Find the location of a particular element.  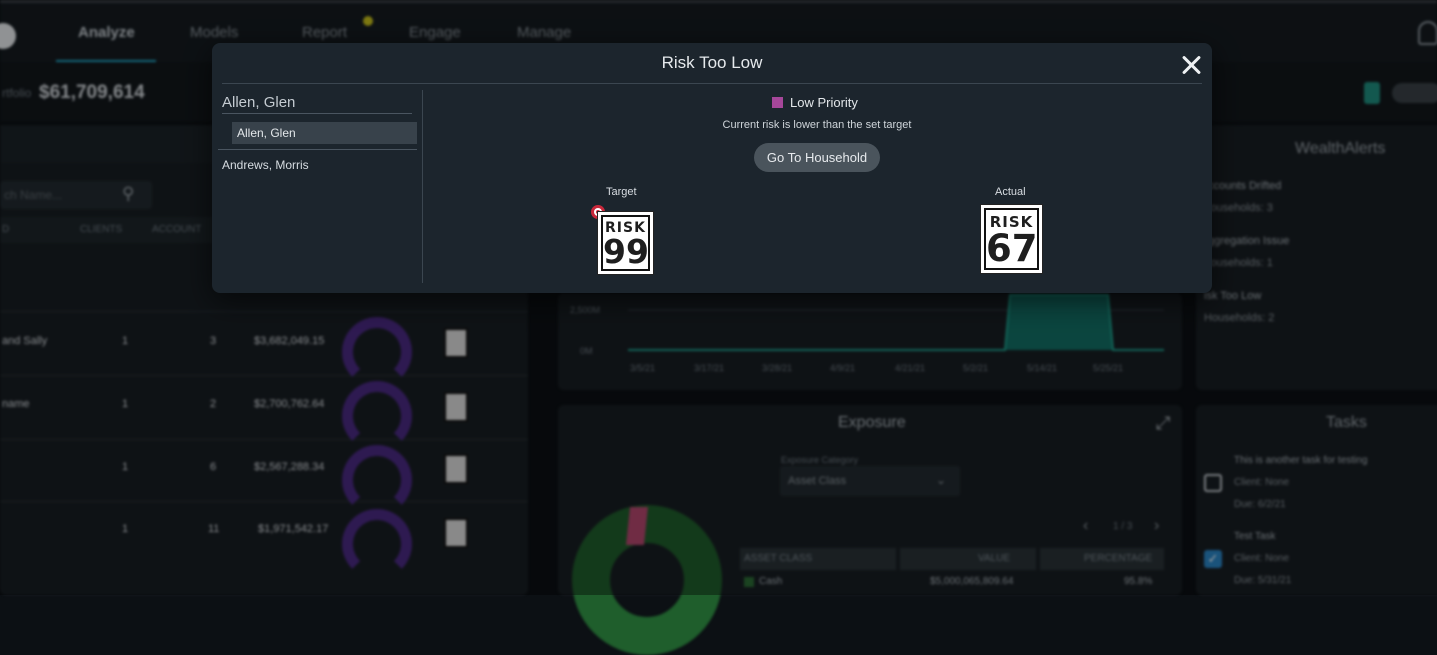

priority-text: Low Priority is located at coordinates (824, 102).